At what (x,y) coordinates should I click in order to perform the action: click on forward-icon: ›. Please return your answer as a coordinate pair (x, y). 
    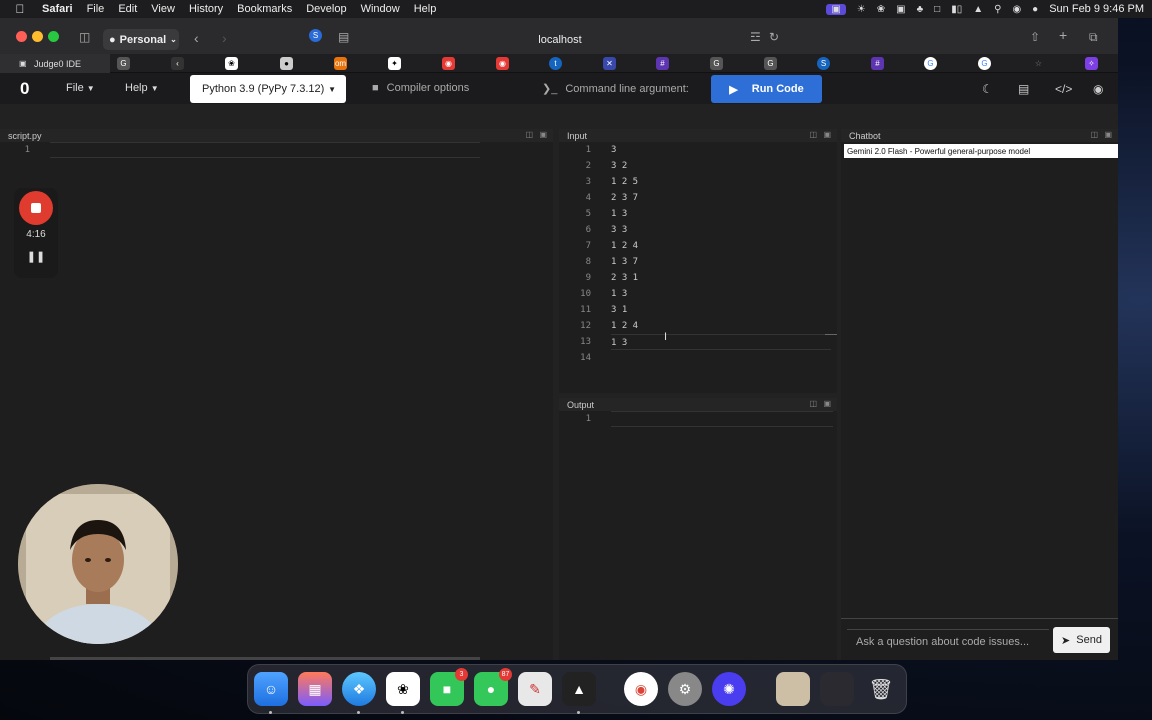
    Looking at the image, I should click on (224, 38).